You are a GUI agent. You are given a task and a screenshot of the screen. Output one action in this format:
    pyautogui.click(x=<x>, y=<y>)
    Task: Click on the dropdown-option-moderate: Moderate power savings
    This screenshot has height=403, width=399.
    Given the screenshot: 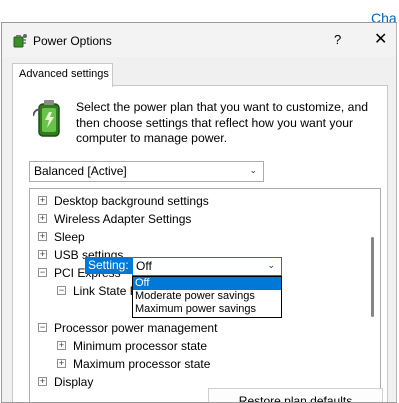 What is the action you would take?
    pyautogui.click(x=207, y=296)
    